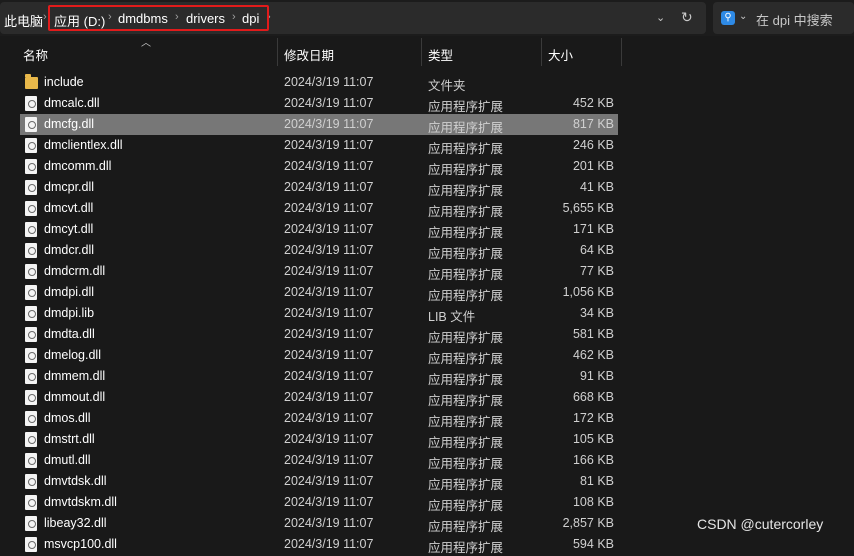 The height and width of the screenshot is (556, 854). Describe the element at coordinates (427, 376) in the screenshot. I see `file-row: dmmem.dll 2024/3/19 11:07 应用程序扩展 91 KB` at that location.